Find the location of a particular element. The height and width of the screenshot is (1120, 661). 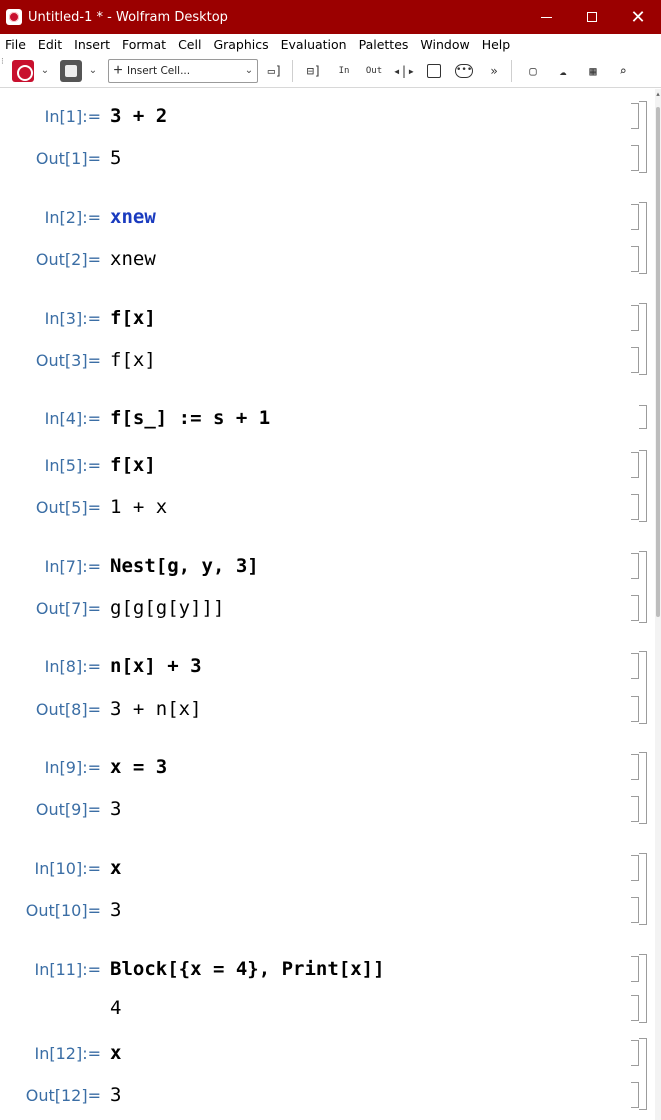

split-icon: ◂|▸ is located at coordinates (404, 71).